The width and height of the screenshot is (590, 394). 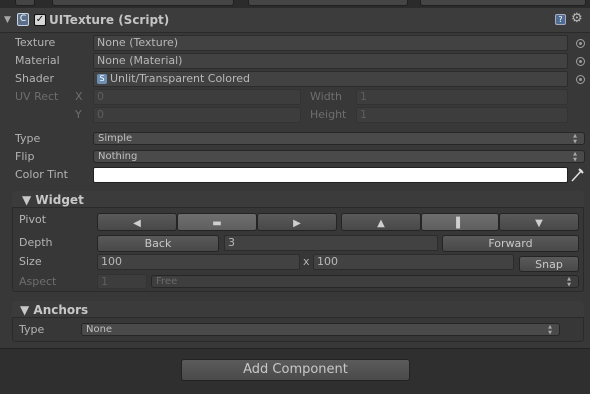 I want to click on top-strip, so click(x=295, y=4).